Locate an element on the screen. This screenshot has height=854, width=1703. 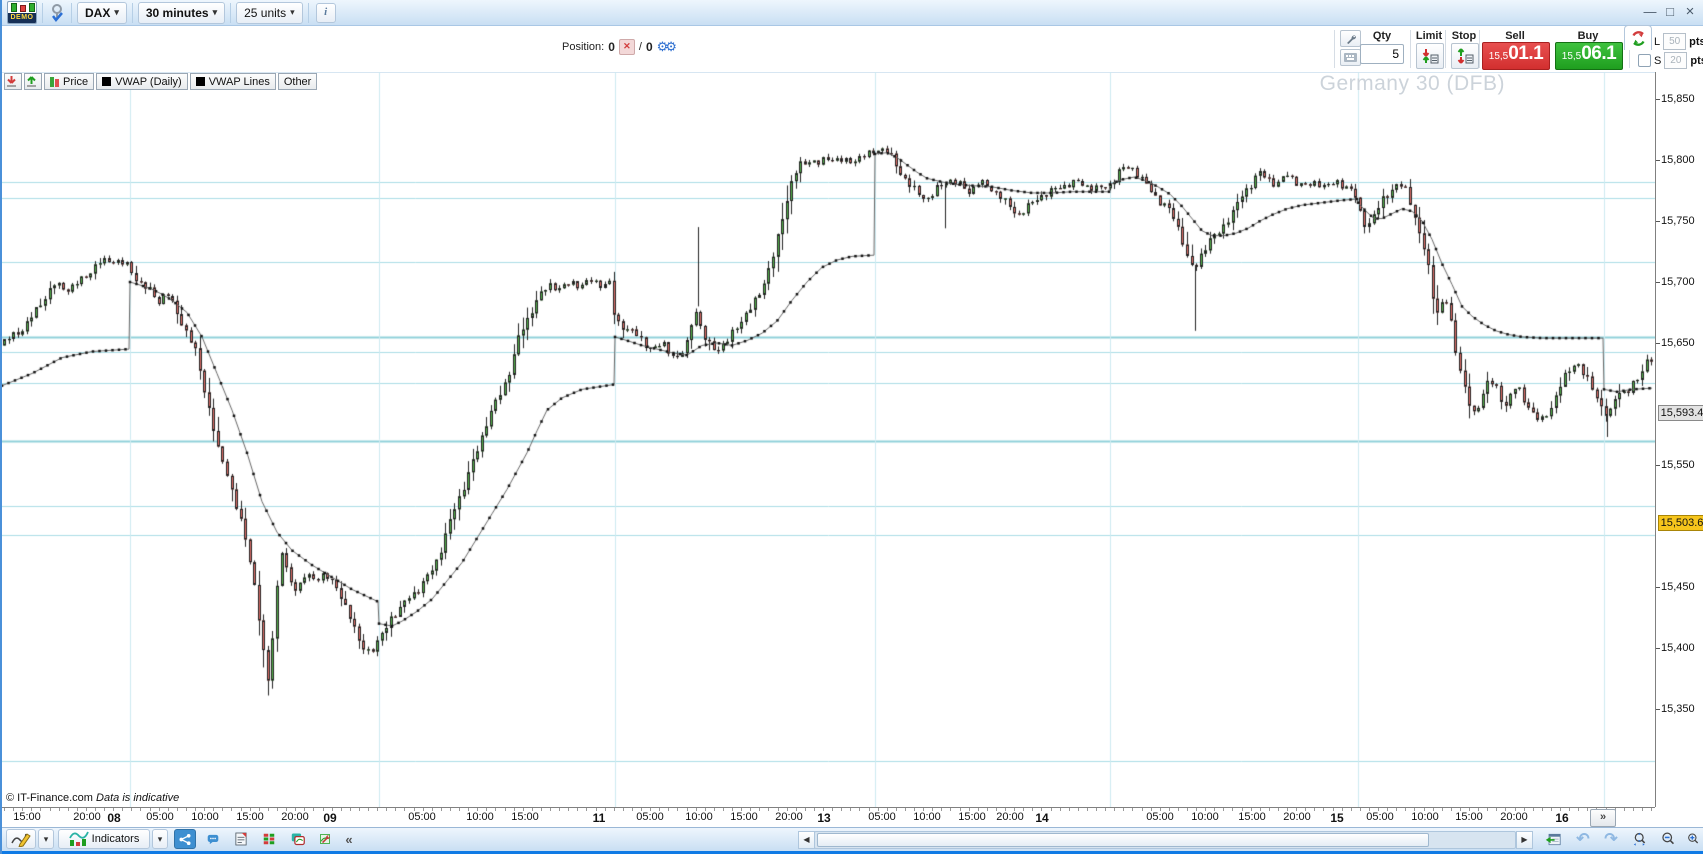
units-selector: 25 units ▾ is located at coordinates (269, 12).